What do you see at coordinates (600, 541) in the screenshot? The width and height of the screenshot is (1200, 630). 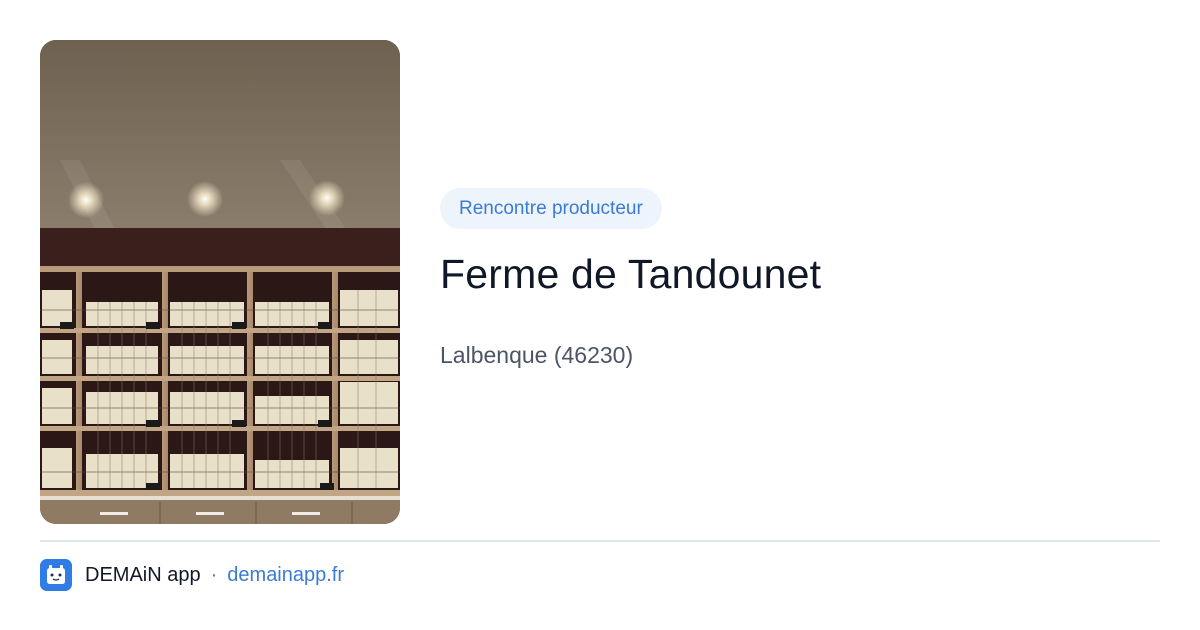 I see `footer-divider` at bounding box center [600, 541].